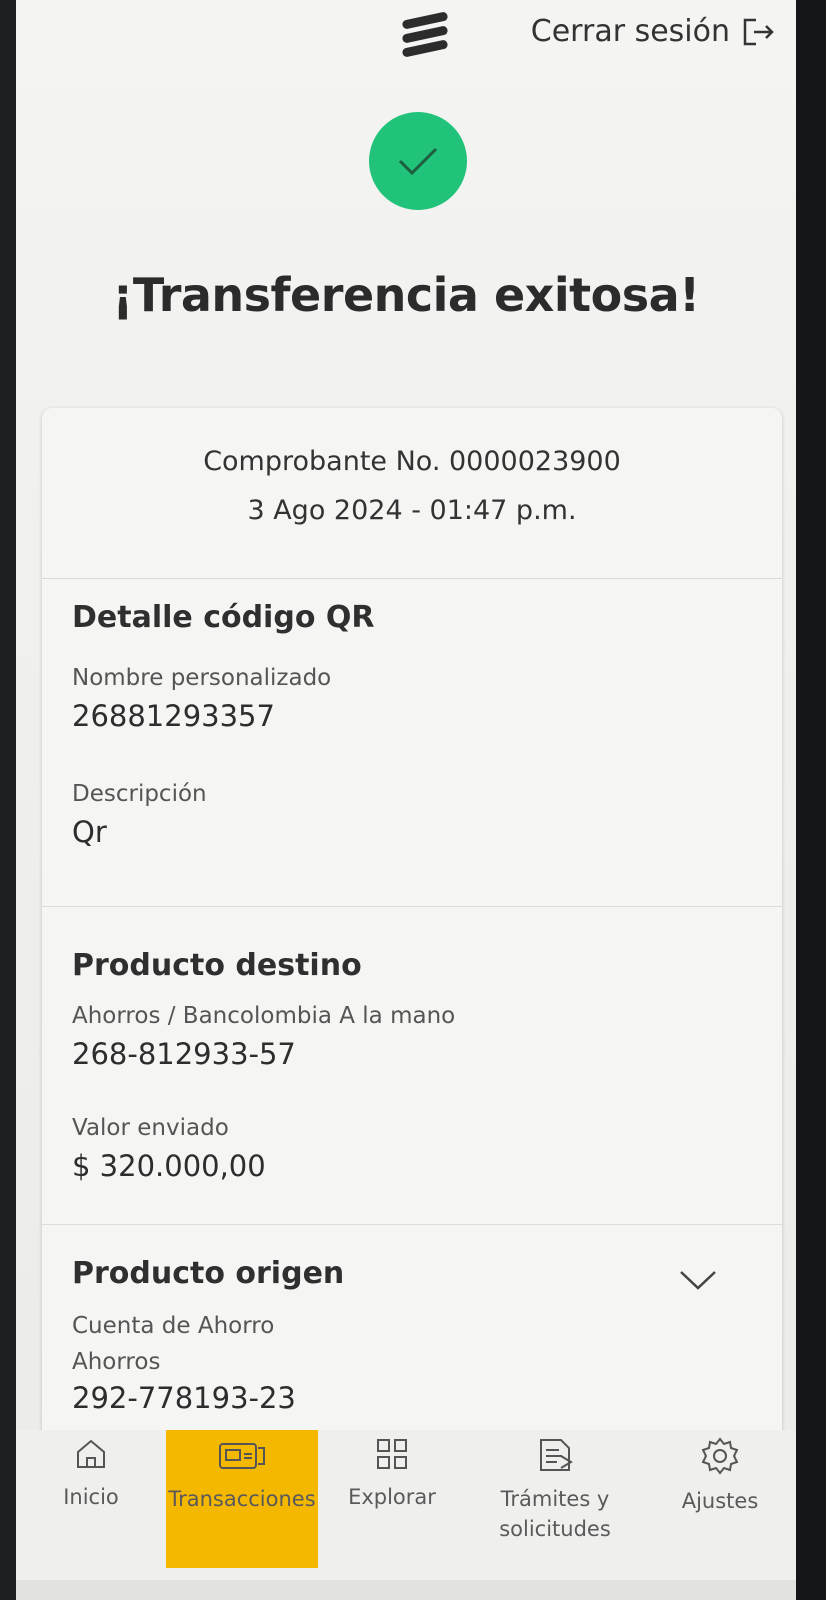 The height and width of the screenshot is (1600, 826). I want to click on system-gesture-bar, so click(406, 1590).